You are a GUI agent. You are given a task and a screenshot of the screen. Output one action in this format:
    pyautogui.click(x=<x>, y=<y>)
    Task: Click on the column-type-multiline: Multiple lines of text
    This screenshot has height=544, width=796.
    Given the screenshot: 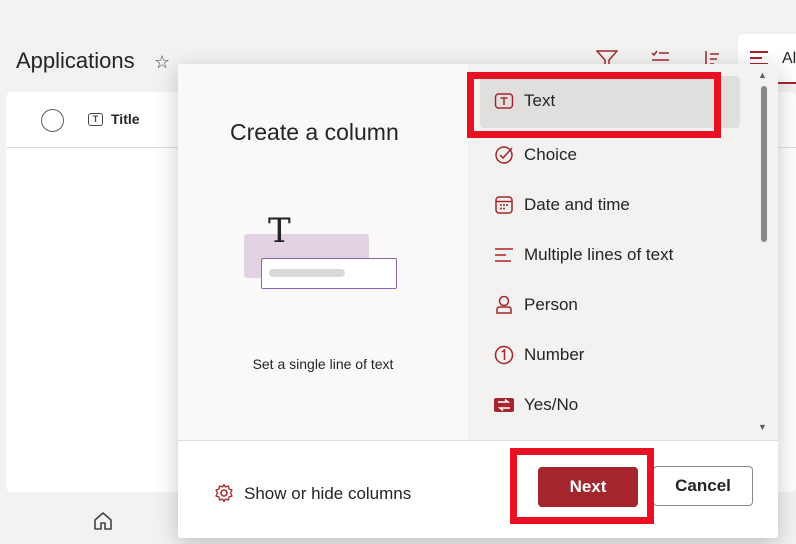 What is the action you would take?
    pyautogui.click(x=604, y=255)
    